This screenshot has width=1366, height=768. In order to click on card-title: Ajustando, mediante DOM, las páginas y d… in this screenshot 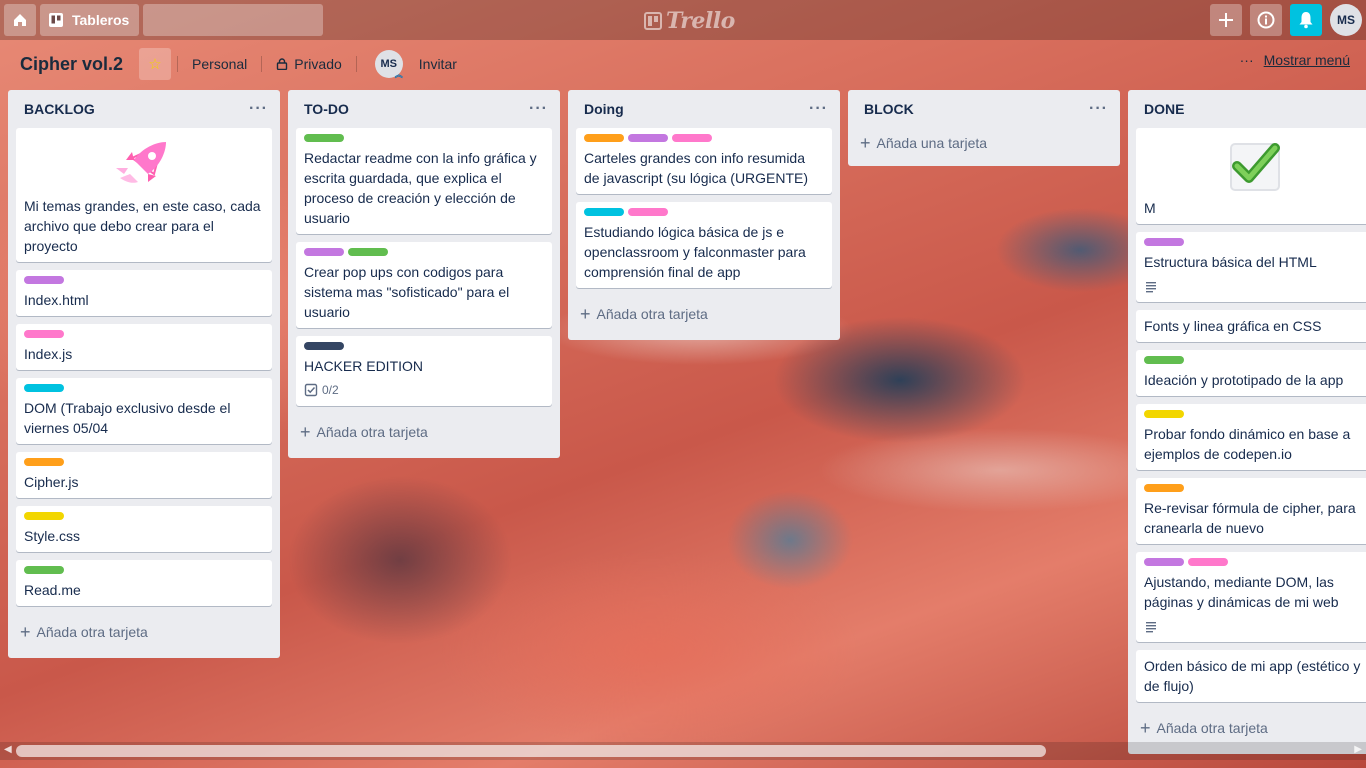, I will do `click(1241, 592)`.